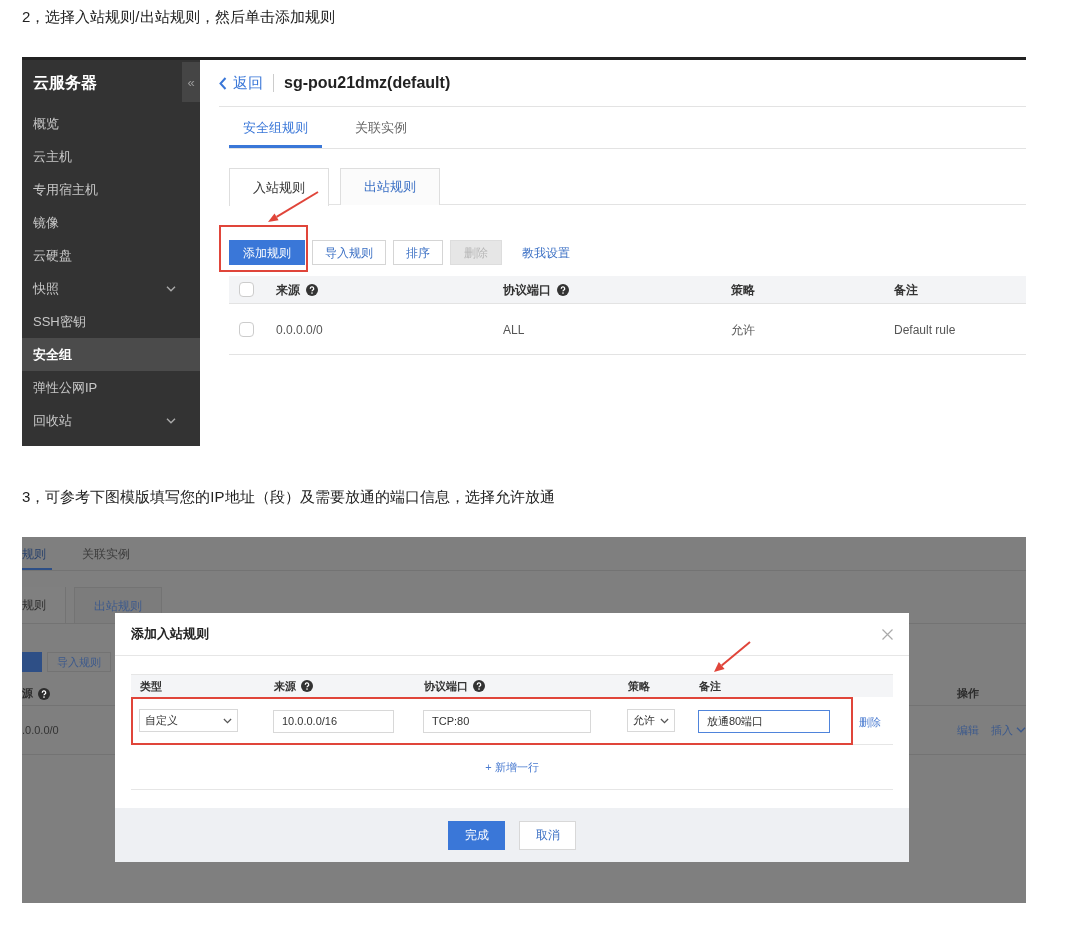 This screenshot has width=1080, height=933. I want to click on add-row-link: + 新增一行, so click(512, 767).